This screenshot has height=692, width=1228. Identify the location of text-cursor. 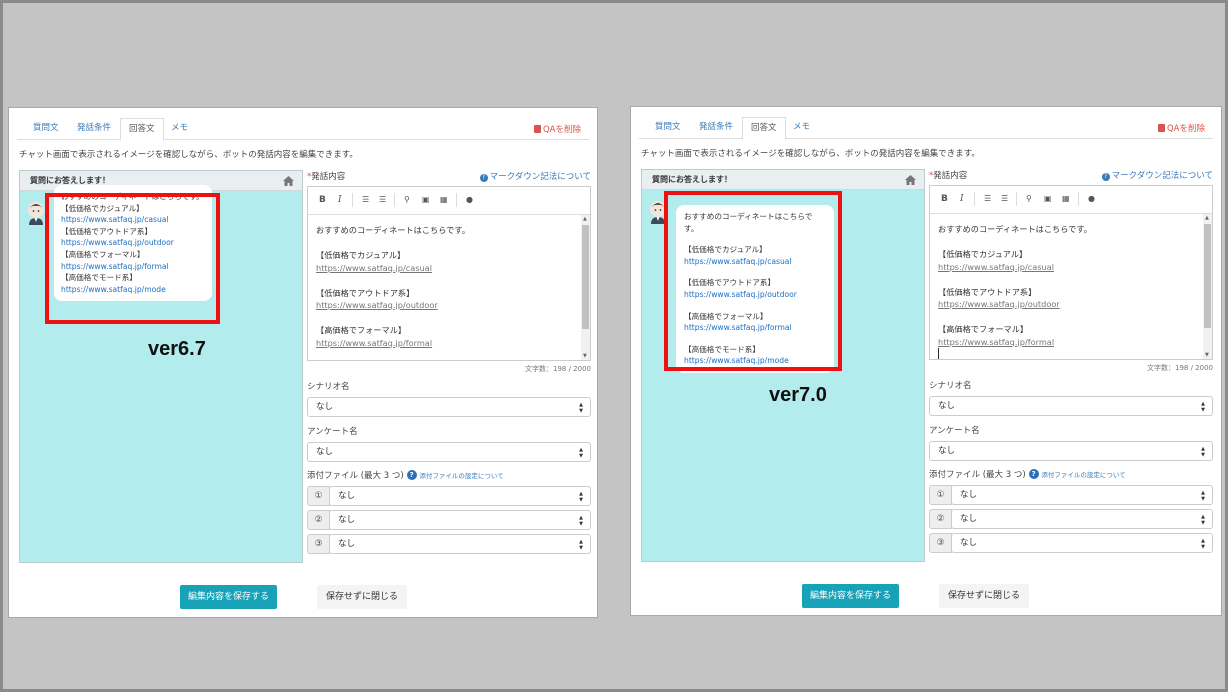
(938, 353).